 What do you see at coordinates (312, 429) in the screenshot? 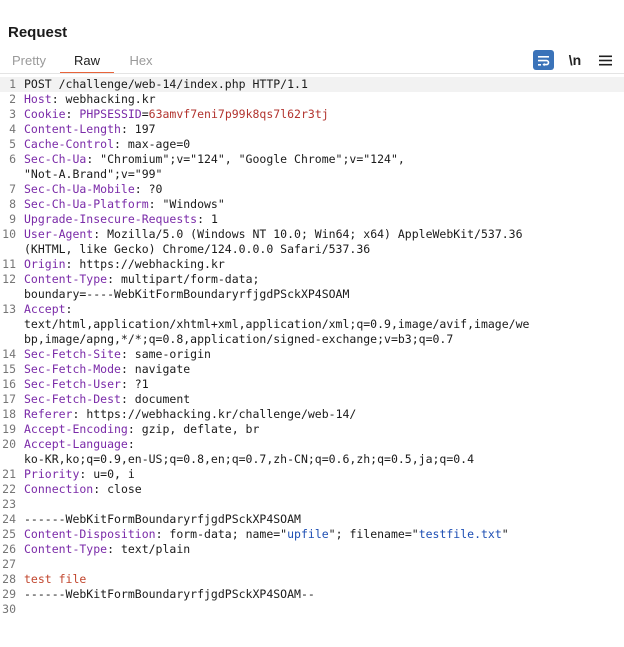
I see `code-line: 19 Accept-Encoding: gzip, deflate, br` at bounding box center [312, 429].